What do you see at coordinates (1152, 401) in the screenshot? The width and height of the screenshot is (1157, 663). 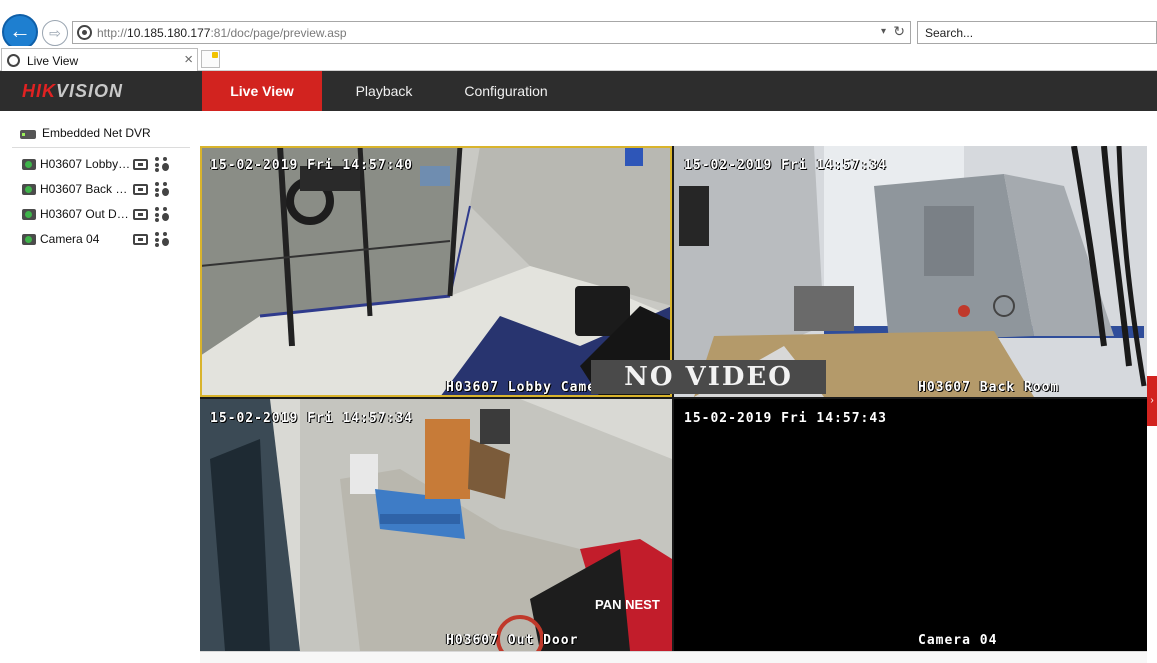 I see `expand-panel-button: ›` at bounding box center [1152, 401].